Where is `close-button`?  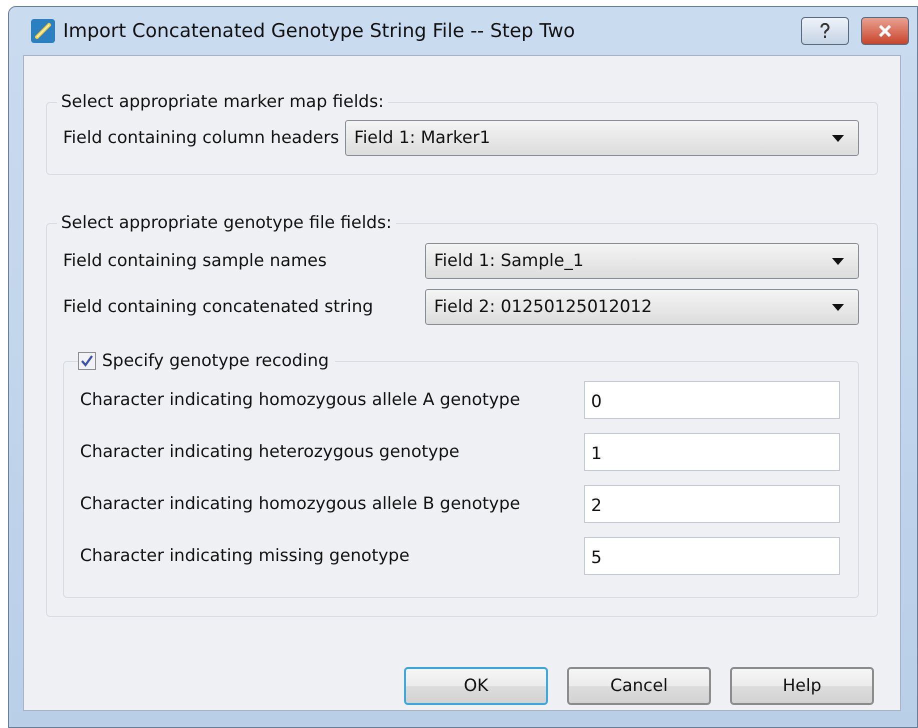 close-button is located at coordinates (885, 31).